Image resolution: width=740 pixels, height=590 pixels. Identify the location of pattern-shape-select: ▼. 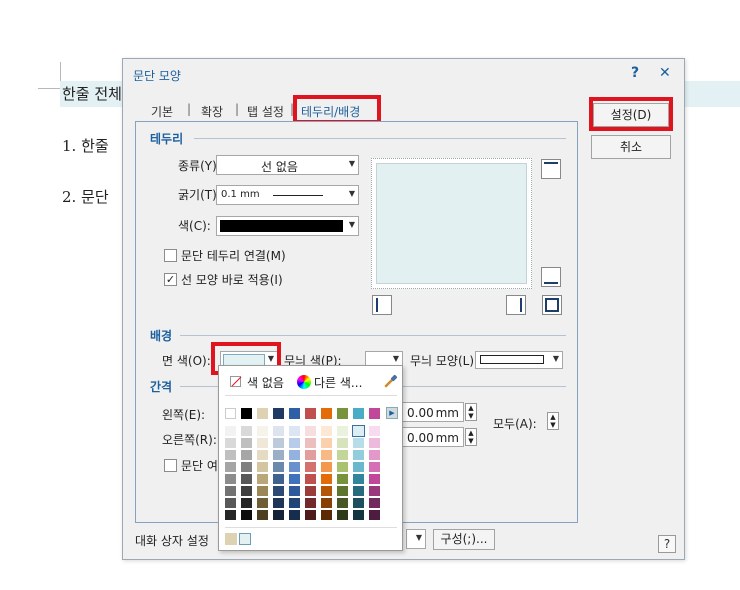
(519, 360).